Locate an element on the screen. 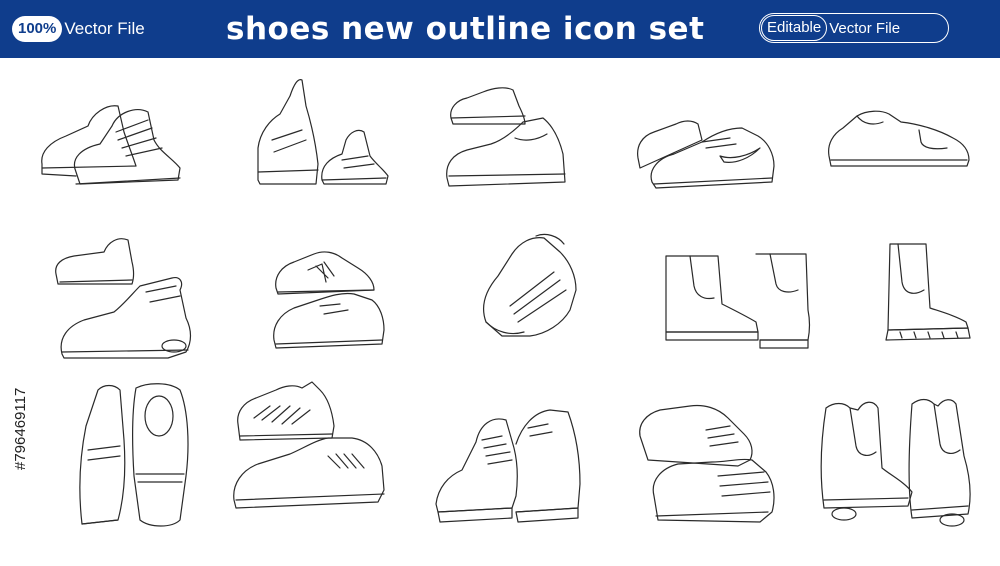  page-title: shoes new outline icon set is located at coordinates (465, 29).